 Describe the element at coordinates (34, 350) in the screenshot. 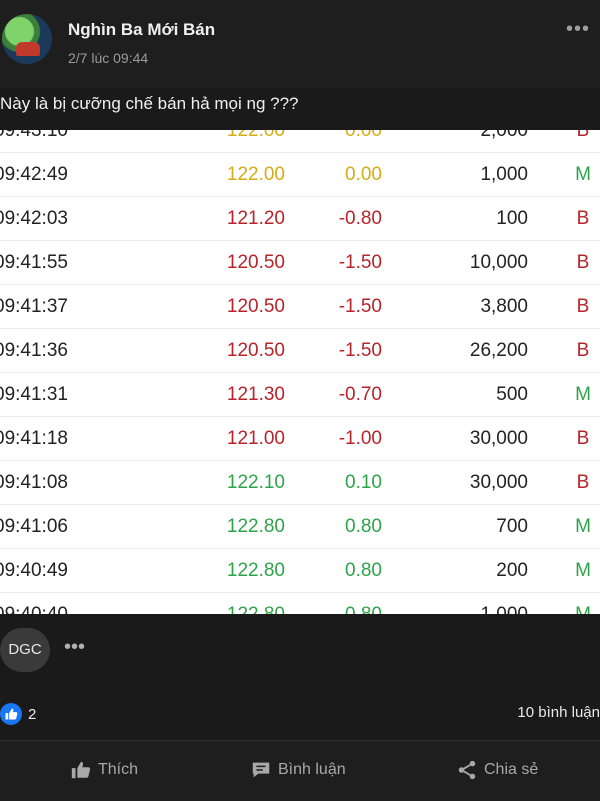

I see `trade-time: 09:41:36` at that location.